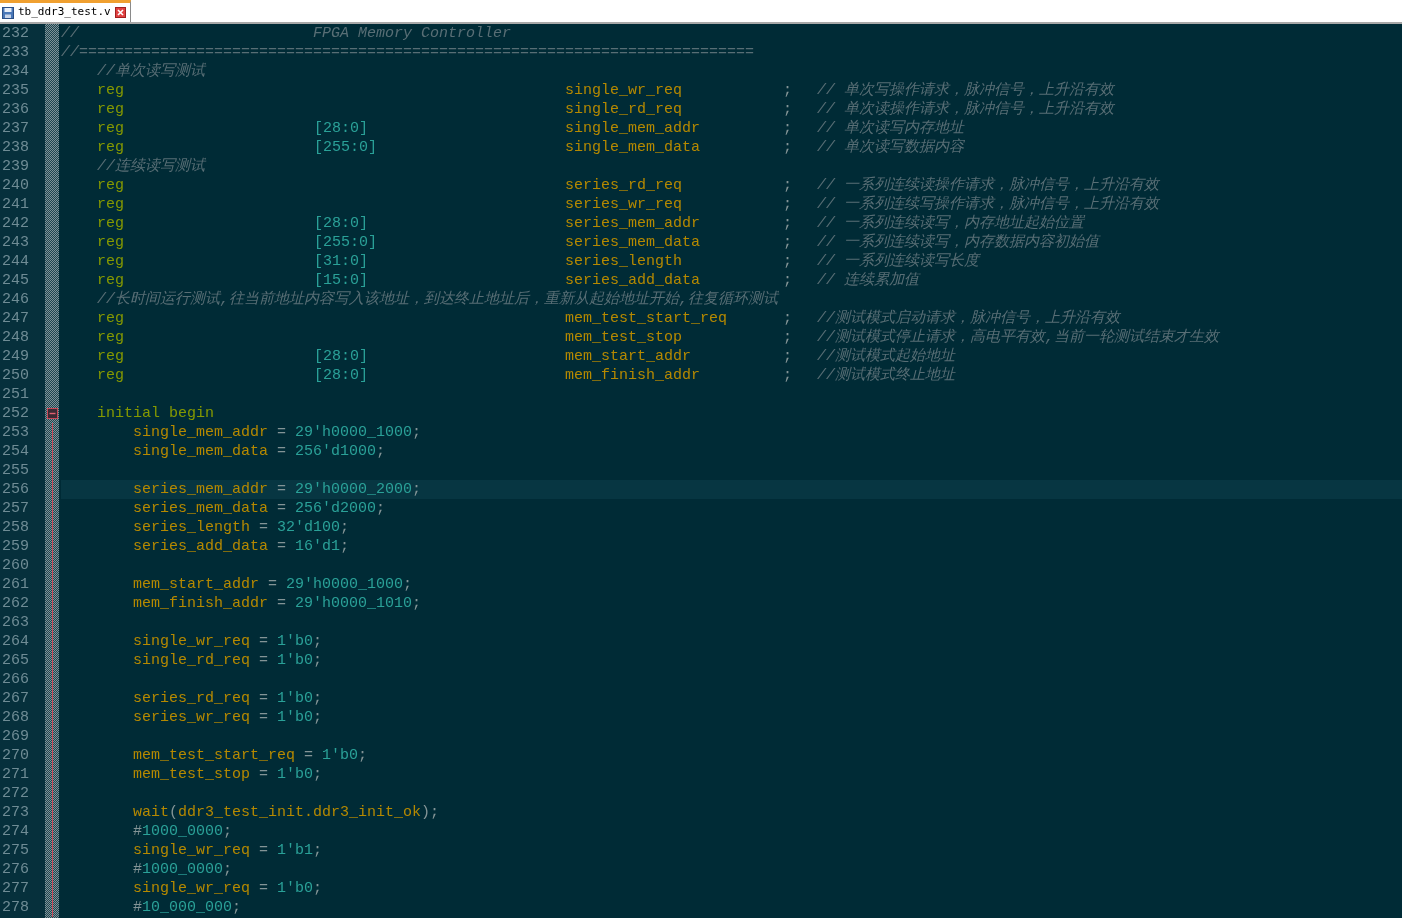  I want to click on signal-name: series_add_data, so click(633, 280).